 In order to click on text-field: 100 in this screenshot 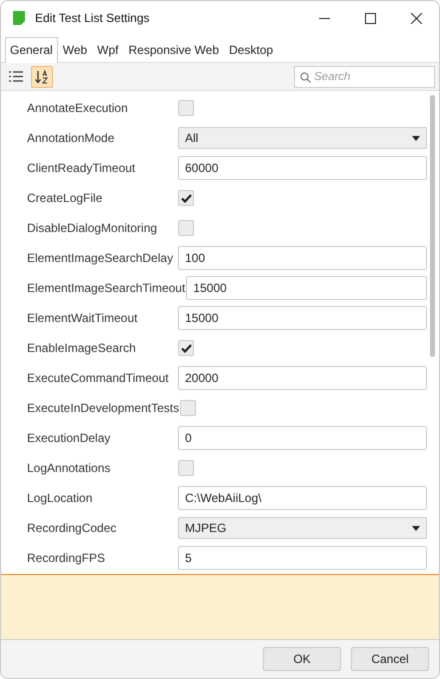, I will do `click(302, 258)`.